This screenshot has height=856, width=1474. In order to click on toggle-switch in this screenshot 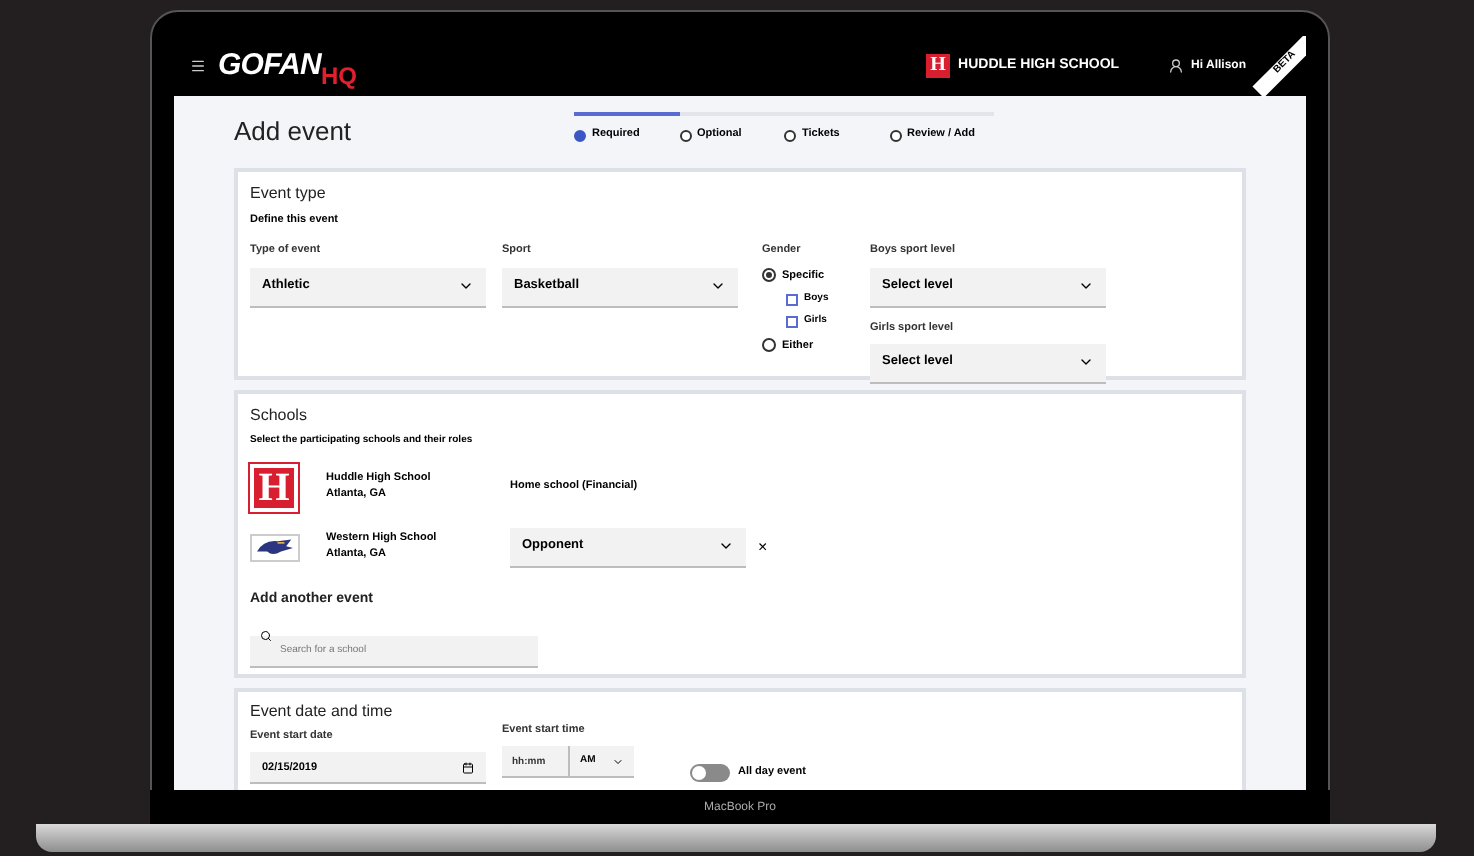, I will do `click(710, 773)`.